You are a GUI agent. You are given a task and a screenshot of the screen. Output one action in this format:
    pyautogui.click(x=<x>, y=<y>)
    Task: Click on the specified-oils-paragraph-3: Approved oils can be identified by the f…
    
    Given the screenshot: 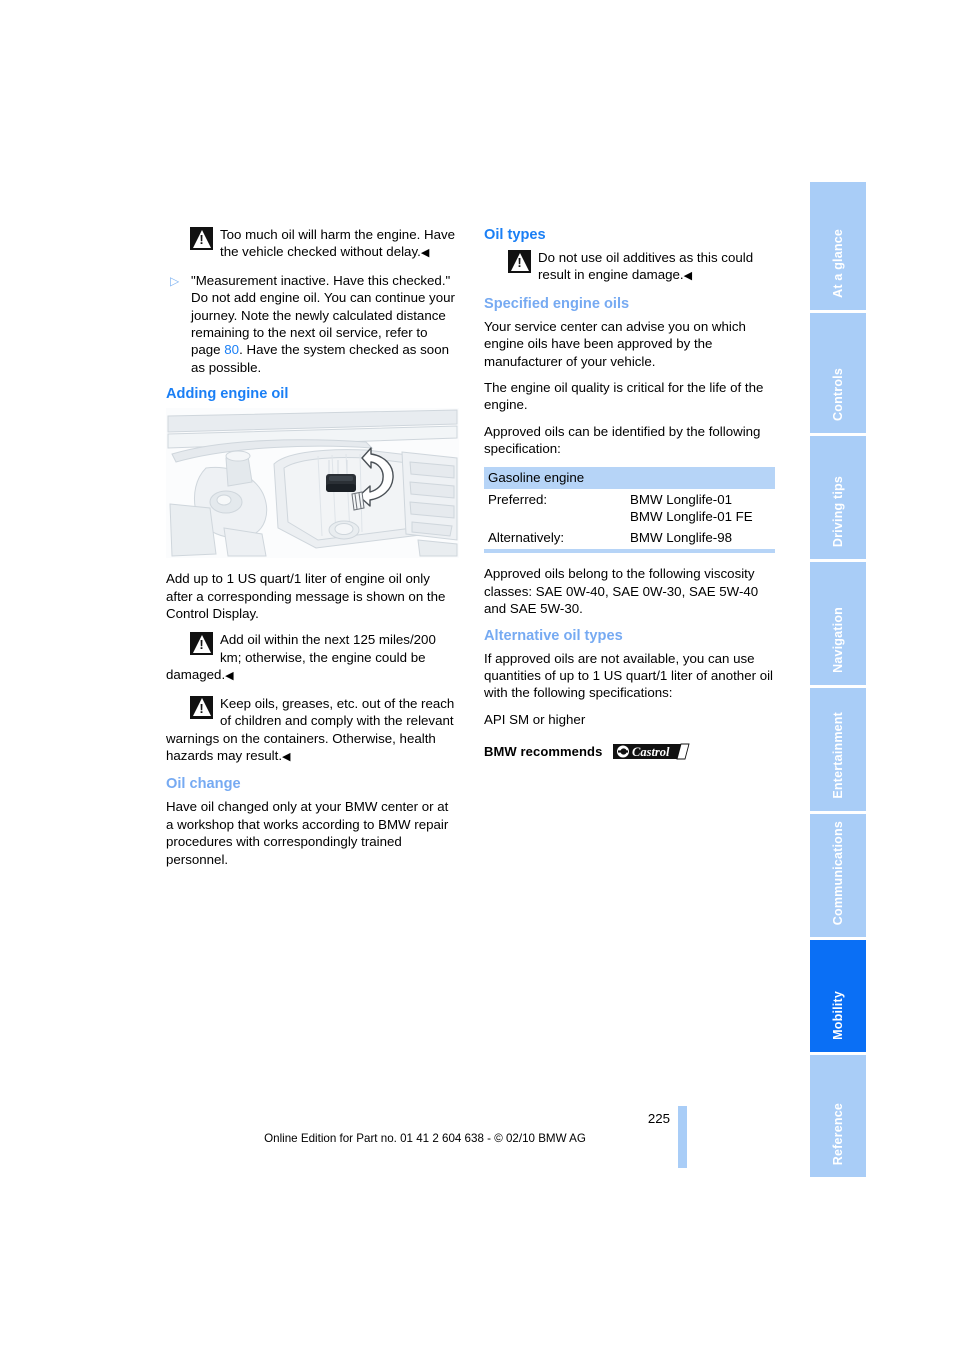 What is the action you would take?
    pyautogui.click(x=622, y=440)
    